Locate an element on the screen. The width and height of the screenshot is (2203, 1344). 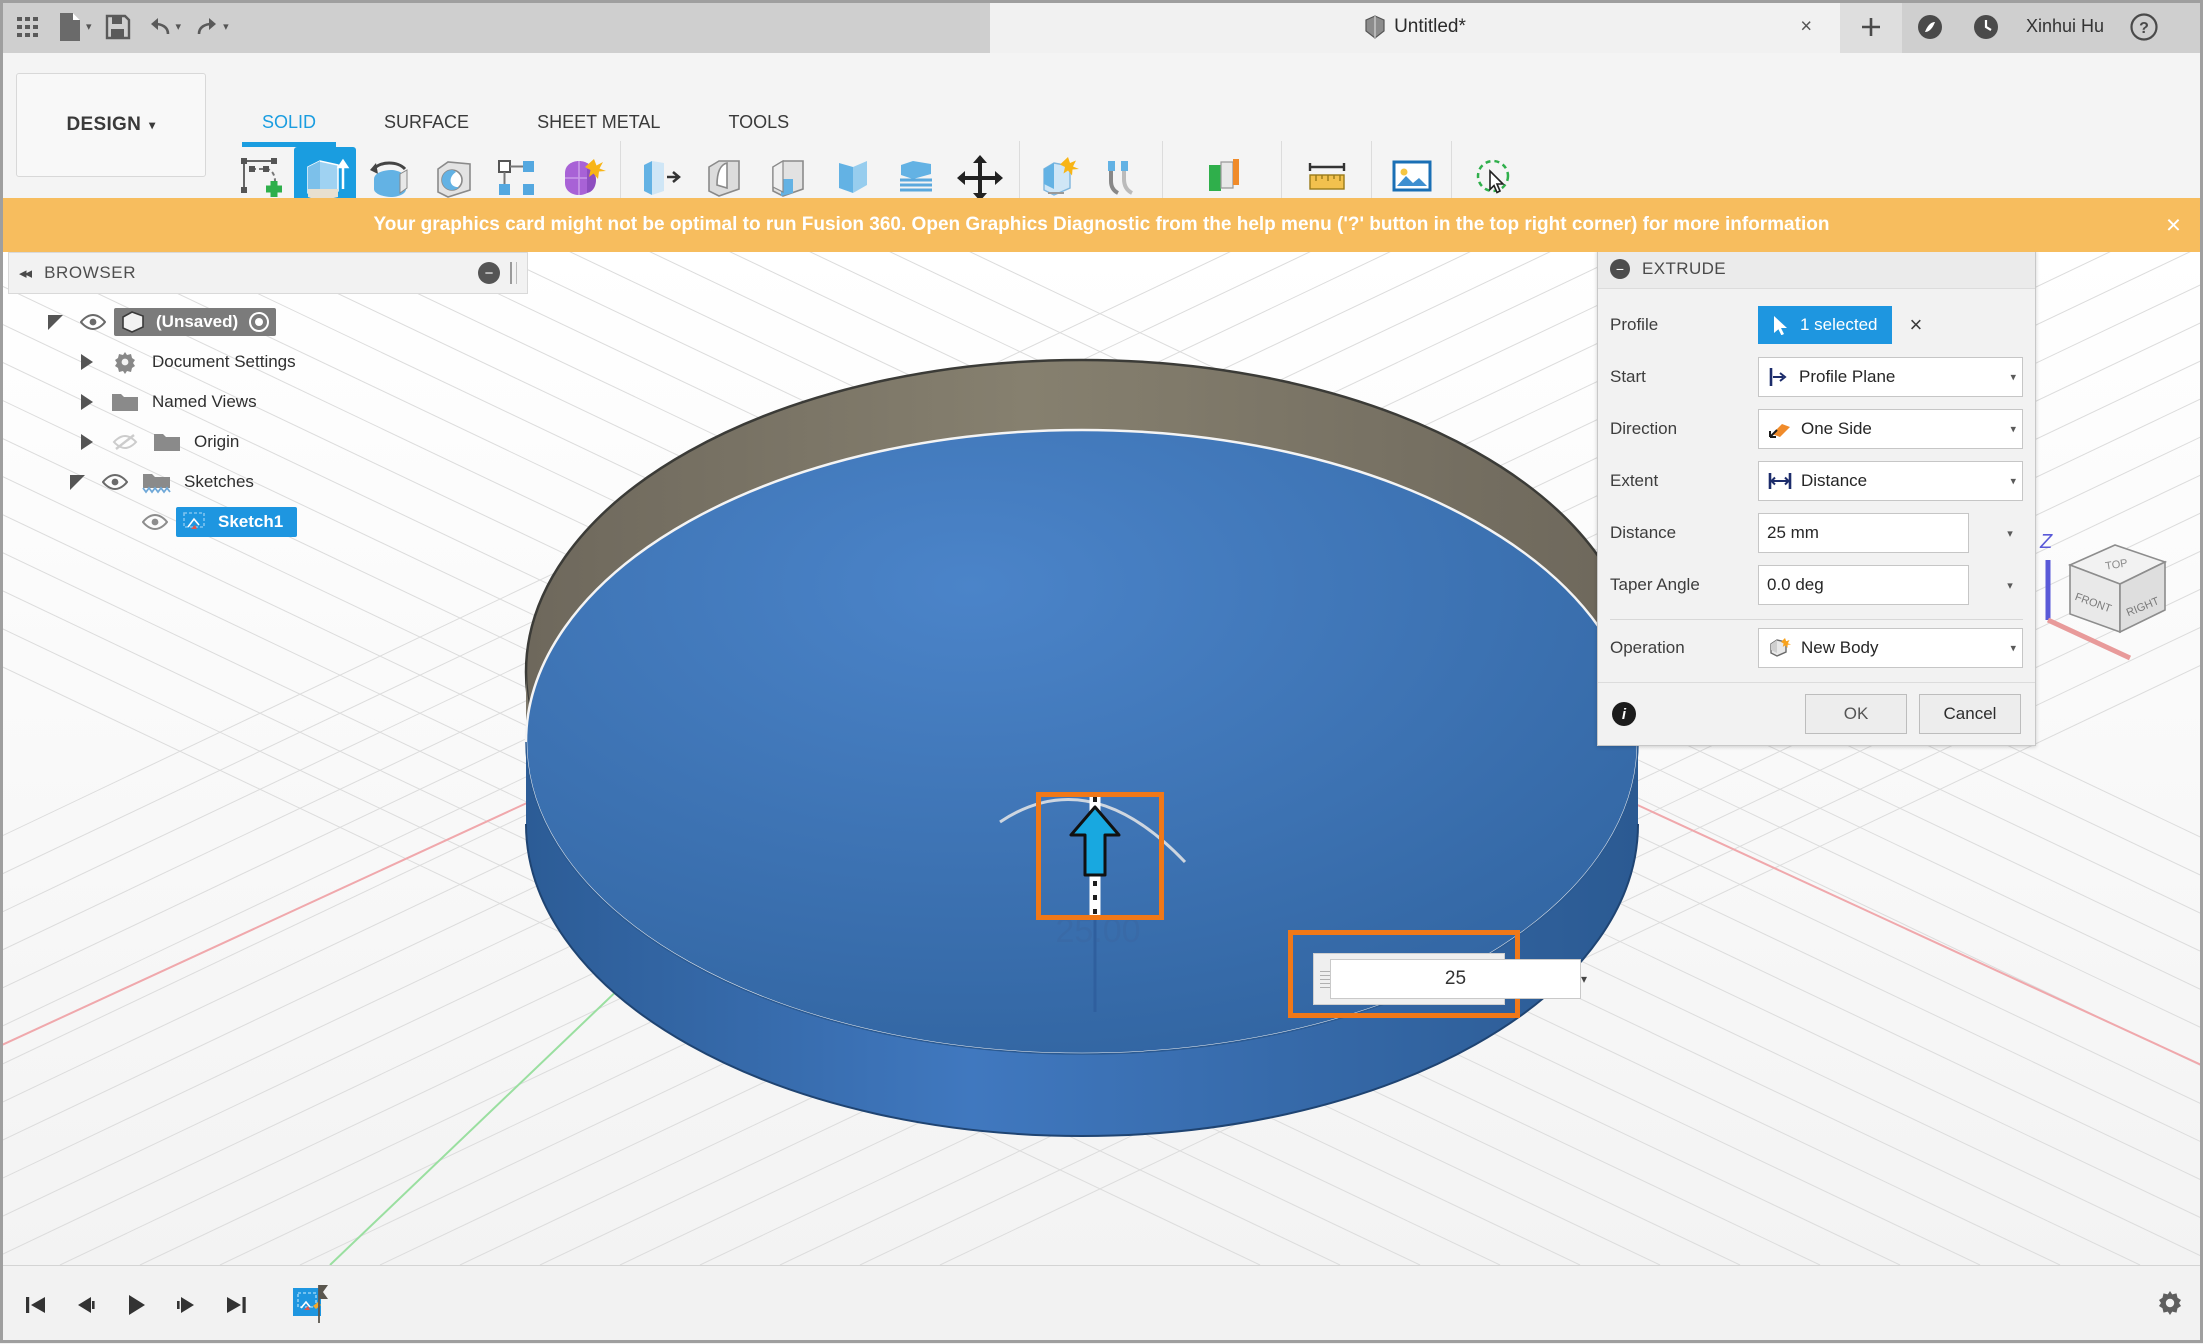
start-value: Profile Plane is located at coordinates (1847, 376).